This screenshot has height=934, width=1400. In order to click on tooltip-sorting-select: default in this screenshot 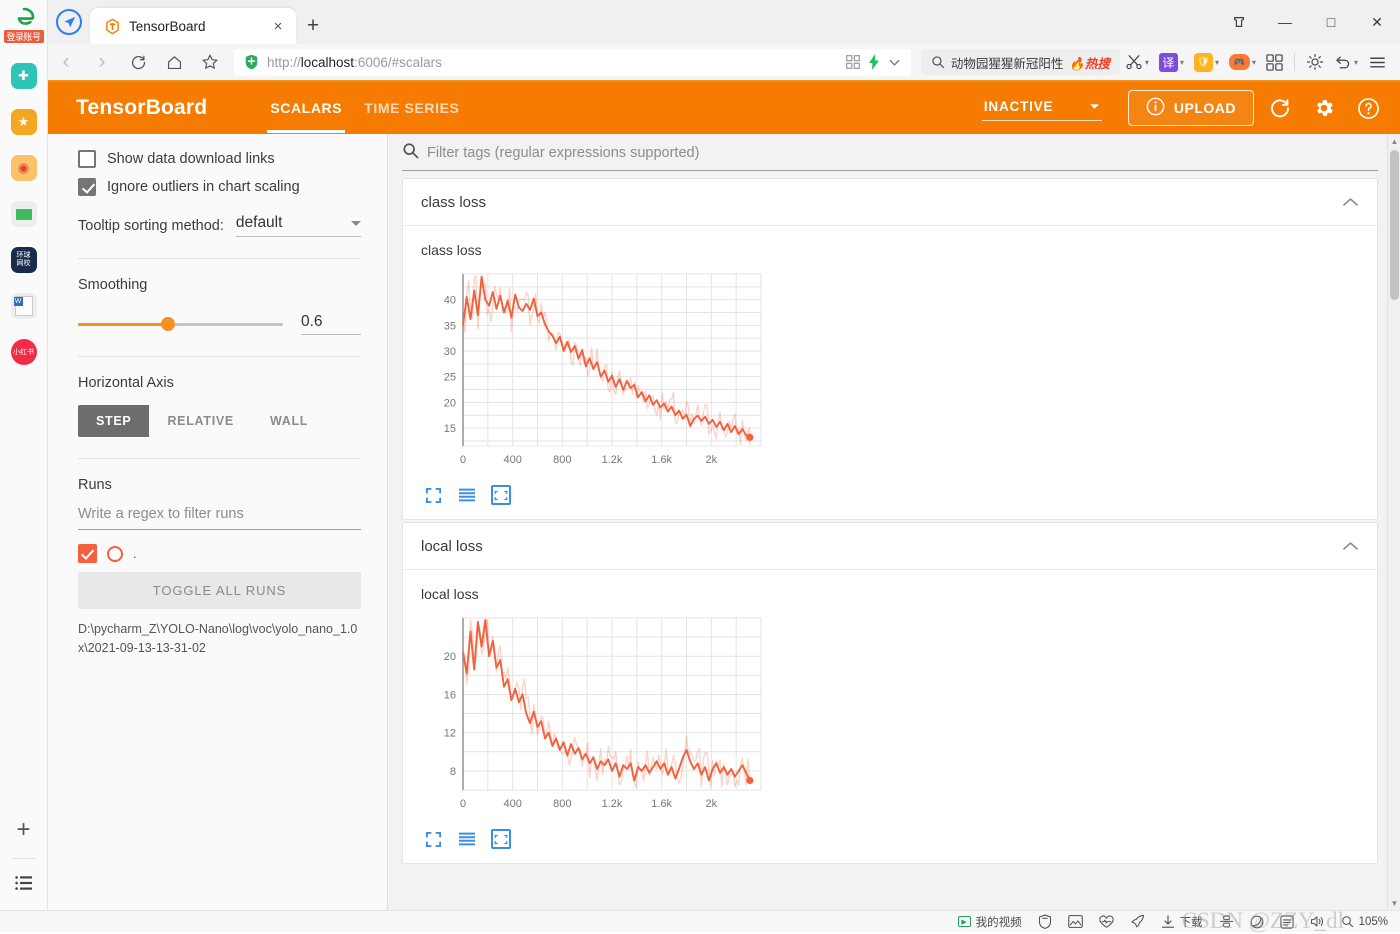, I will do `click(298, 225)`.